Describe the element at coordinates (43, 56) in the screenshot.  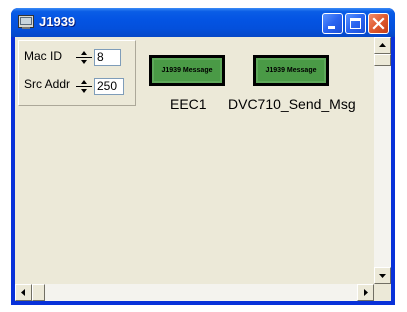
I see `mac-id-label: Mac ID` at that location.